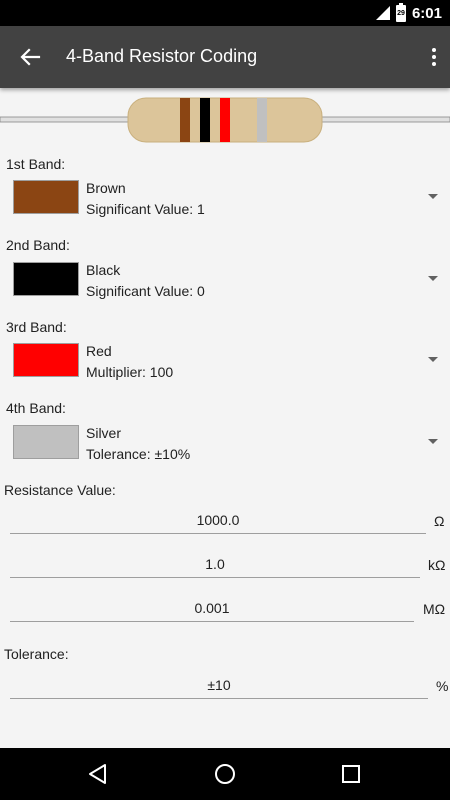 This screenshot has width=450, height=800. What do you see at coordinates (439, 521) in the screenshot?
I see `ohm-unit: Ω` at bounding box center [439, 521].